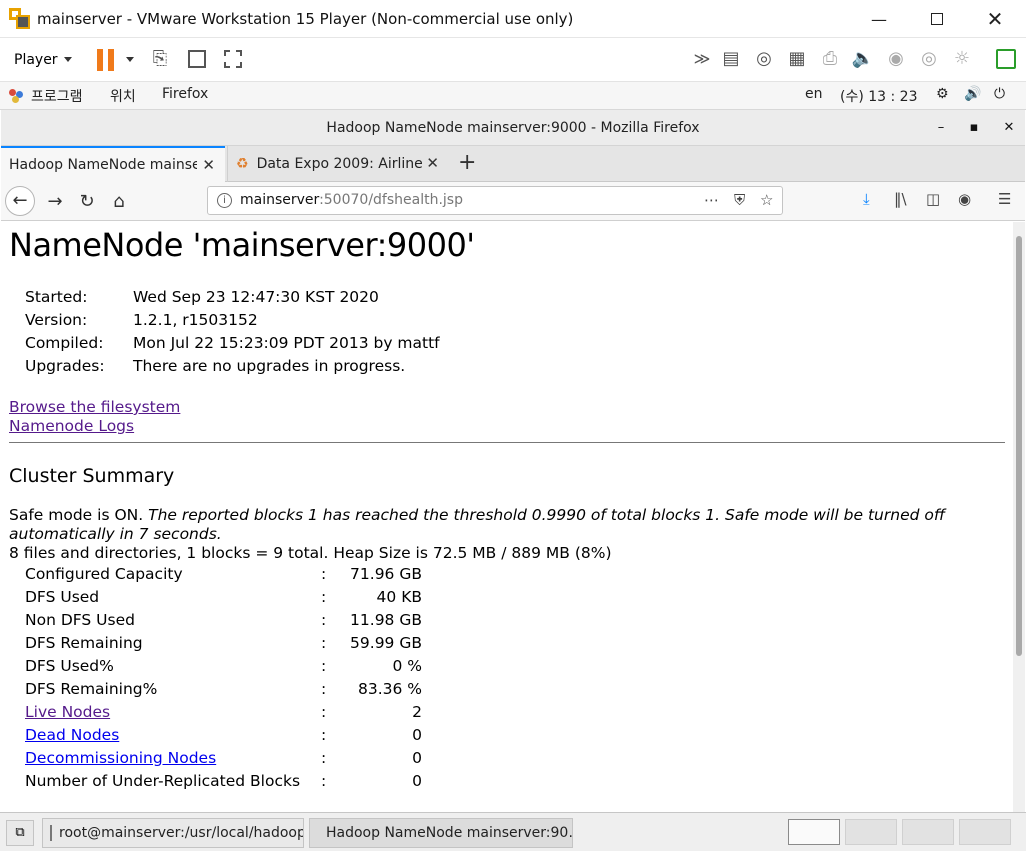 The height and width of the screenshot is (851, 1026). Describe the element at coordinates (702, 59) in the screenshot. I see `forward-arrows-icon: ≫` at that location.